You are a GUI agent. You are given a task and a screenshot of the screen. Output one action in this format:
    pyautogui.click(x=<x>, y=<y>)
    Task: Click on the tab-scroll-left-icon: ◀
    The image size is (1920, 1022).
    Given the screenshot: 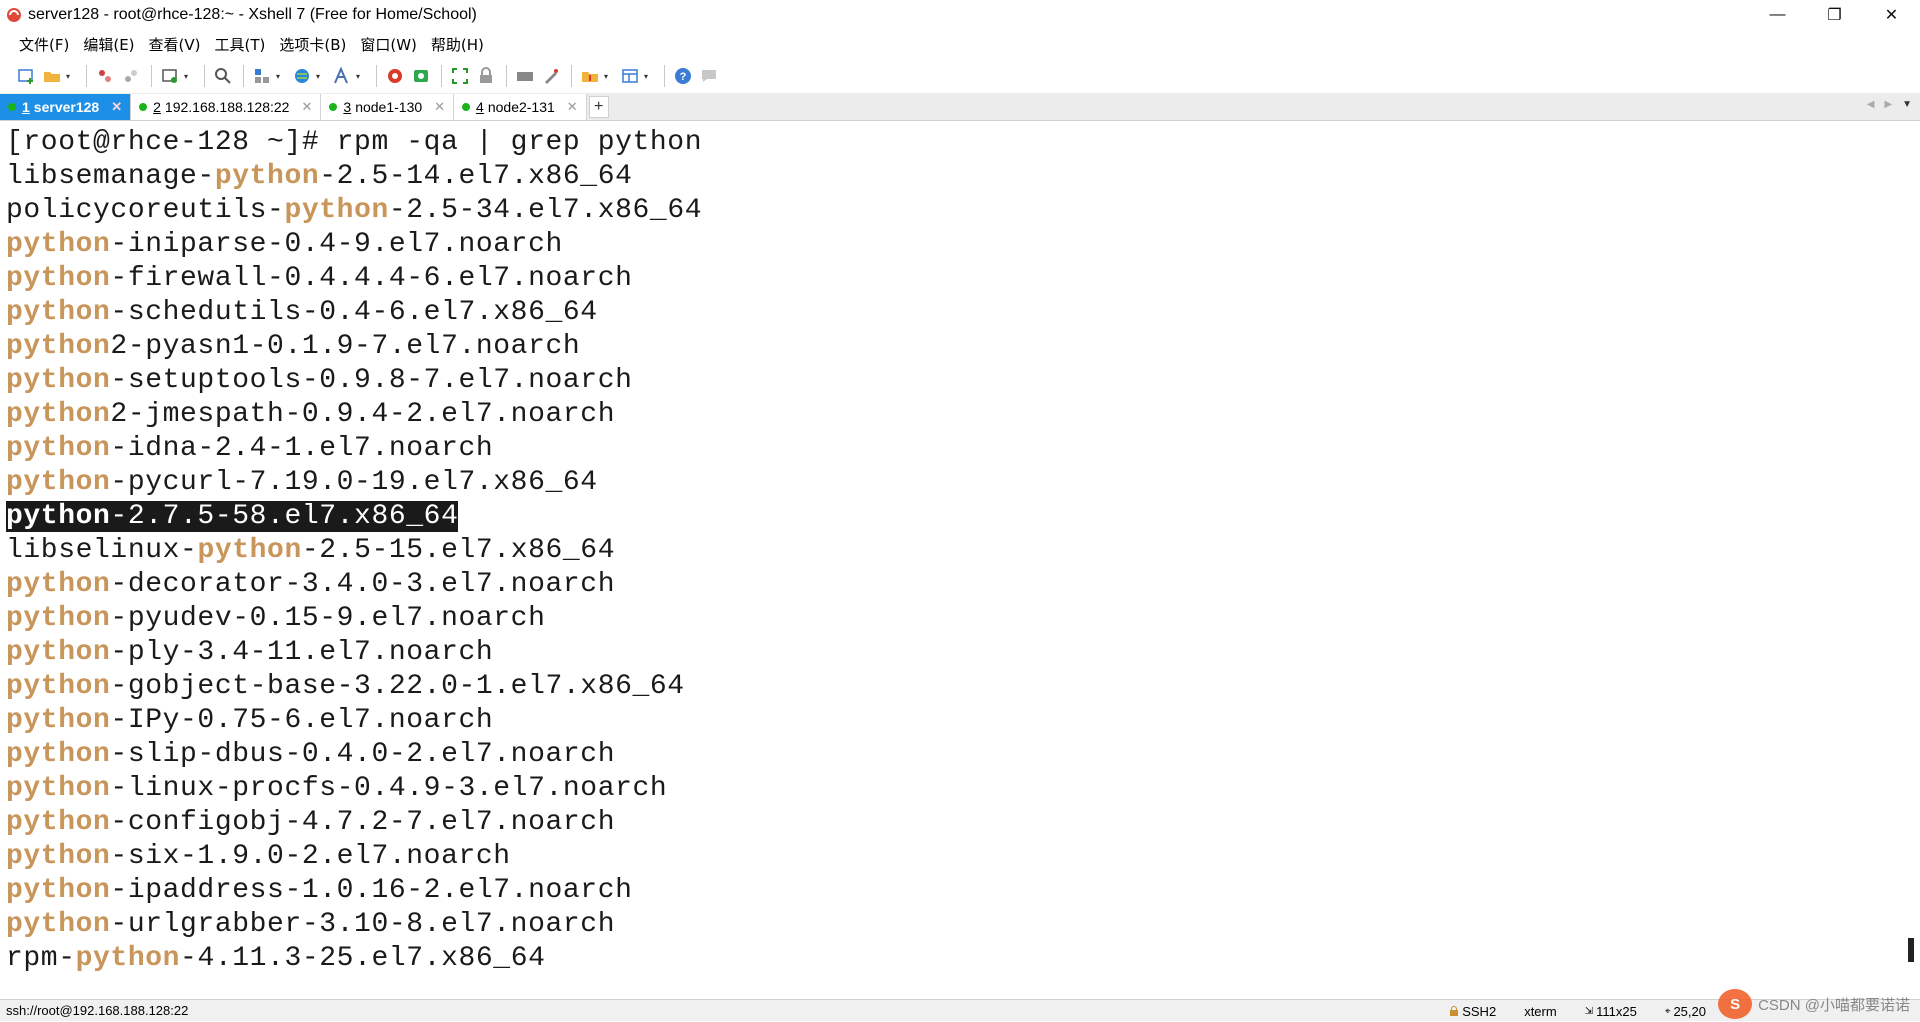 What is the action you would take?
    pyautogui.click(x=1871, y=104)
    